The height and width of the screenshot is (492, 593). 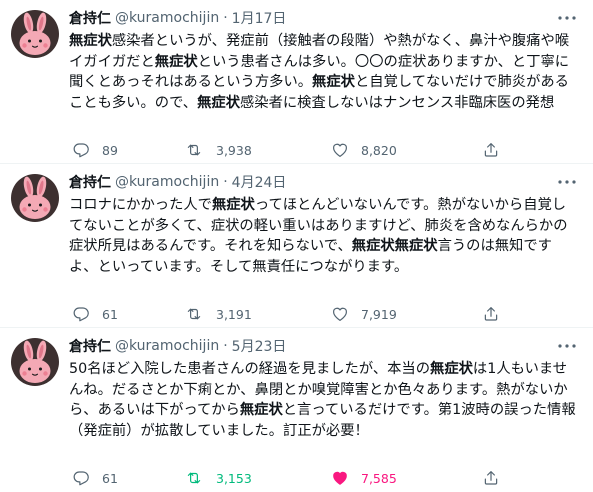 I want to click on like-button: 7,585, so click(x=364, y=478).